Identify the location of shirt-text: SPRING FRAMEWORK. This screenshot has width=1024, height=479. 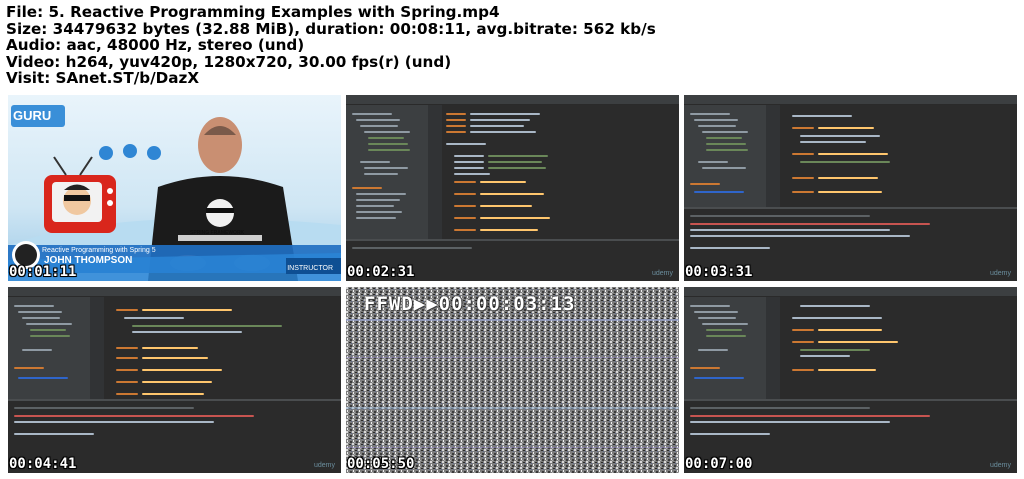
(217, 233).